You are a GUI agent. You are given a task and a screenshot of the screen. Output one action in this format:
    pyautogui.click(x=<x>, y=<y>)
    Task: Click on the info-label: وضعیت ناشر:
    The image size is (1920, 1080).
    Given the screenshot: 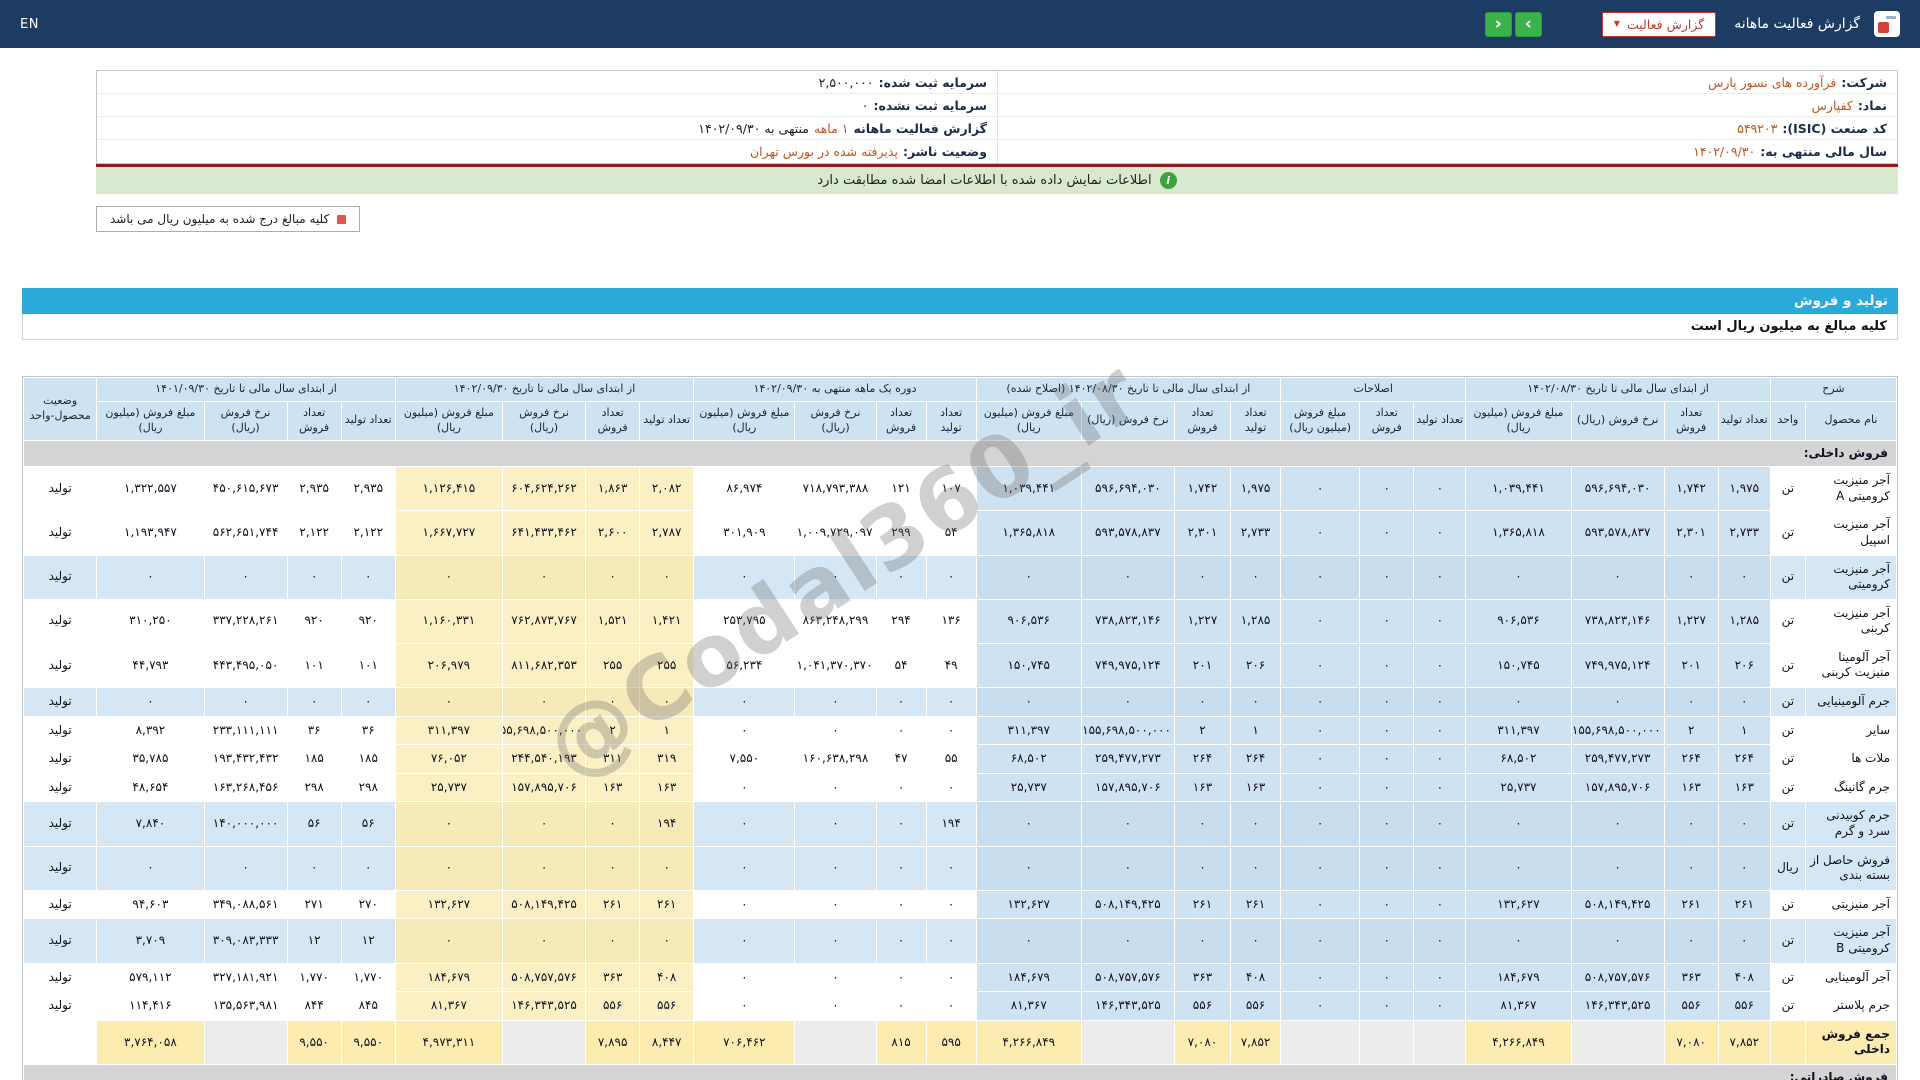 What is the action you would take?
    pyautogui.click(x=944, y=151)
    